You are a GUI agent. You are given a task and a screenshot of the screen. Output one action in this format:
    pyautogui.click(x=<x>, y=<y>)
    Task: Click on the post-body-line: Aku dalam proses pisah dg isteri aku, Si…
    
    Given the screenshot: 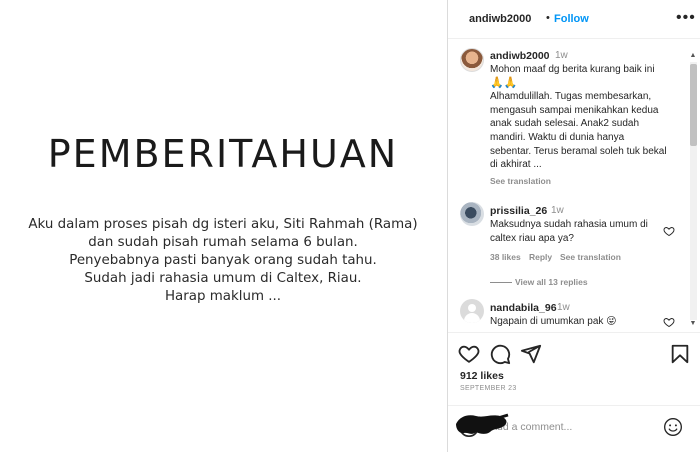 What is the action you would take?
    pyautogui.click(x=223, y=224)
    